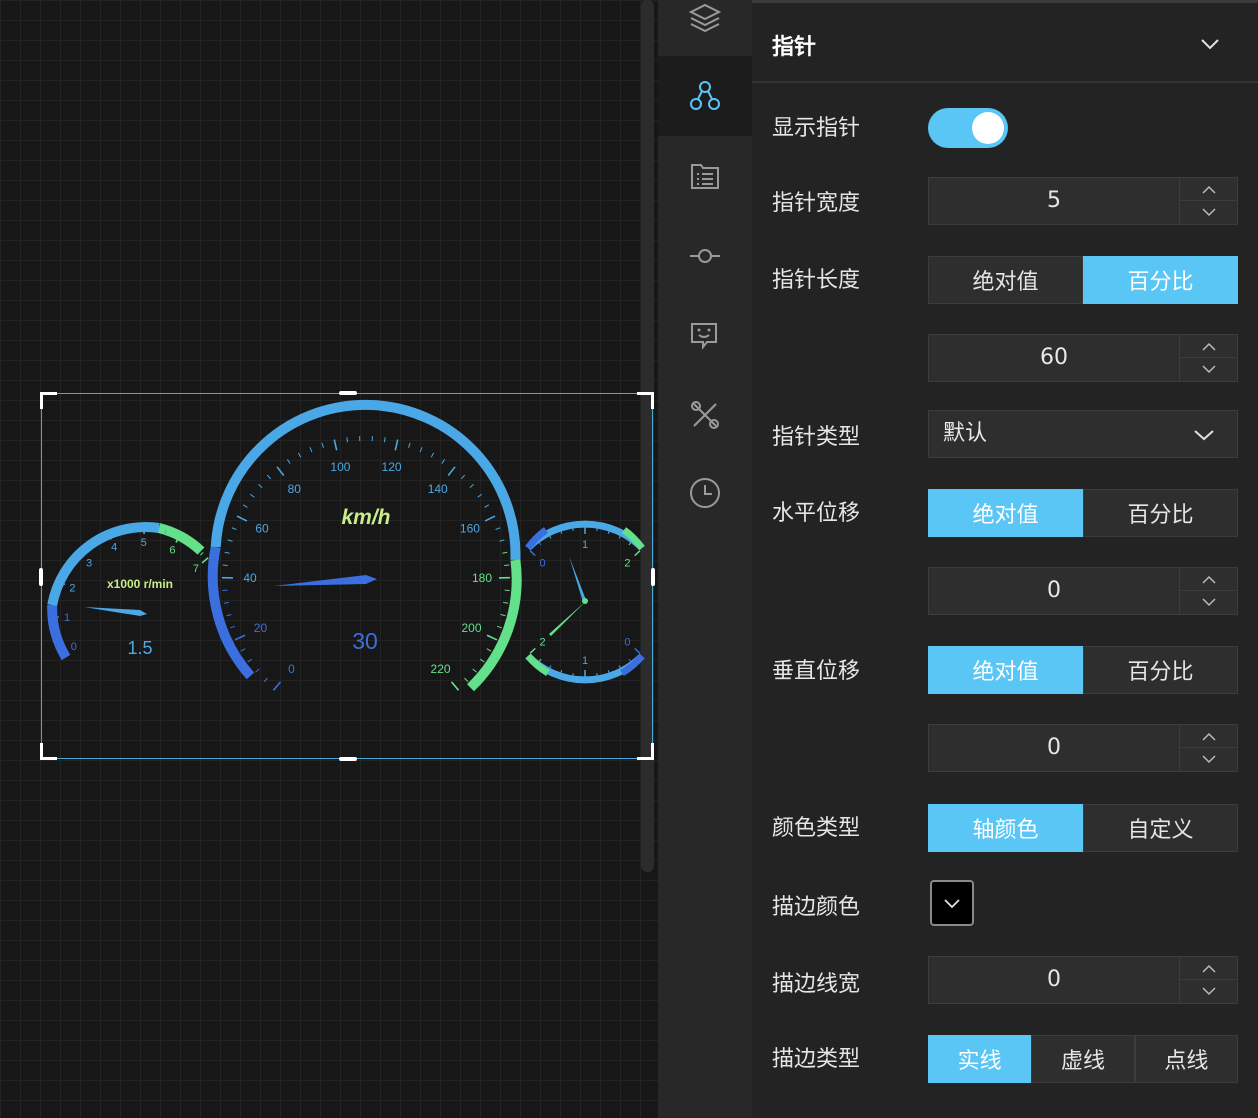 This screenshot has height=1118, width=1258. Describe the element at coordinates (1083, 980) in the screenshot. I see `stroke-width-input: 0` at that location.